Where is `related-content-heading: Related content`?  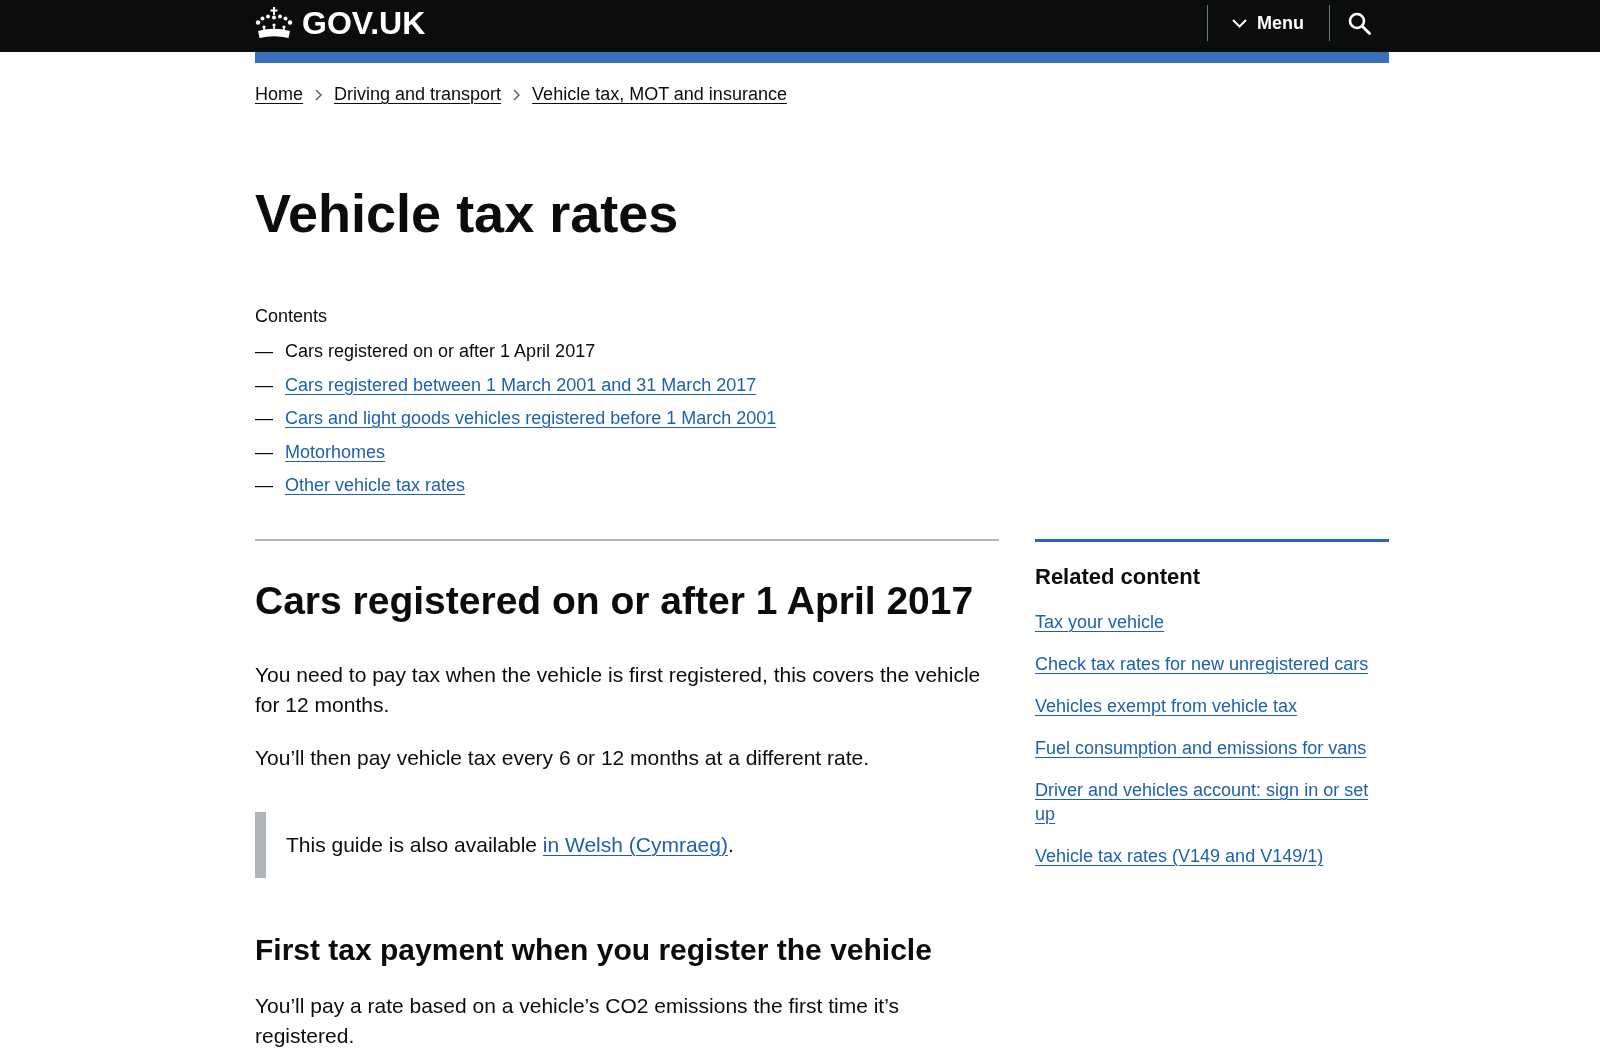 related-content-heading: Related content is located at coordinates (1118, 577).